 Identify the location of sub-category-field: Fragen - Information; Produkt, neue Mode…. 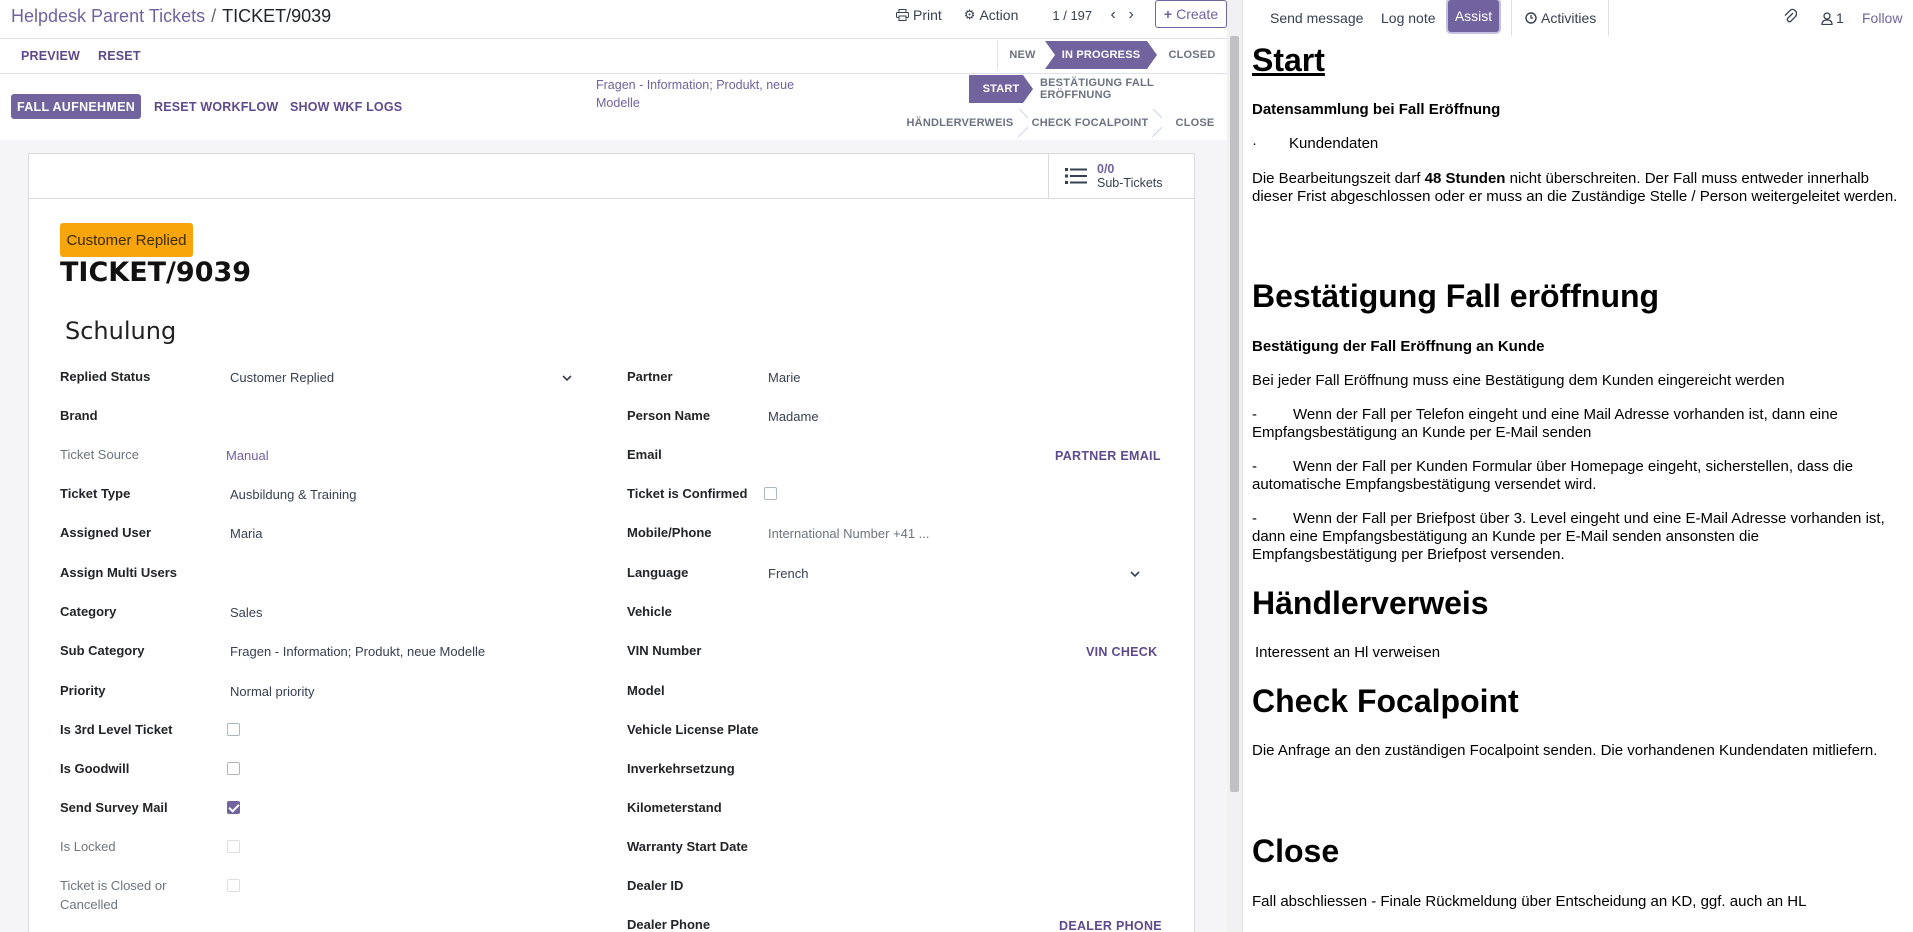
(357, 651).